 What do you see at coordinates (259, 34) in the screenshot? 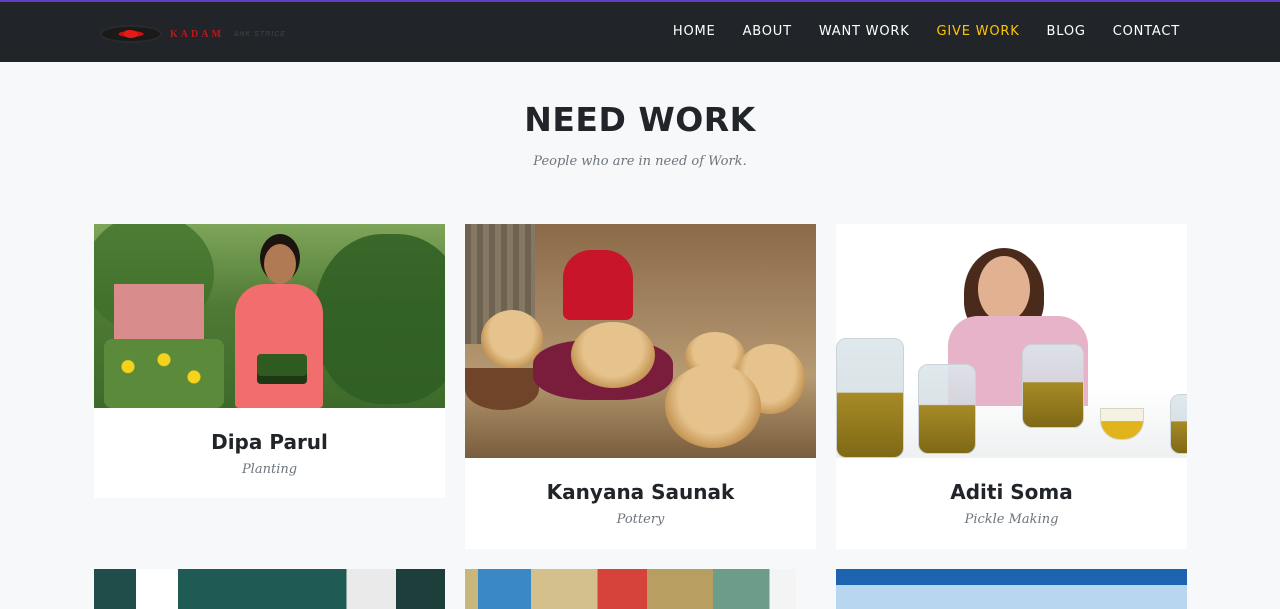
I see `logo-tagline: ANK STRICE` at bounding box center [259, 34].